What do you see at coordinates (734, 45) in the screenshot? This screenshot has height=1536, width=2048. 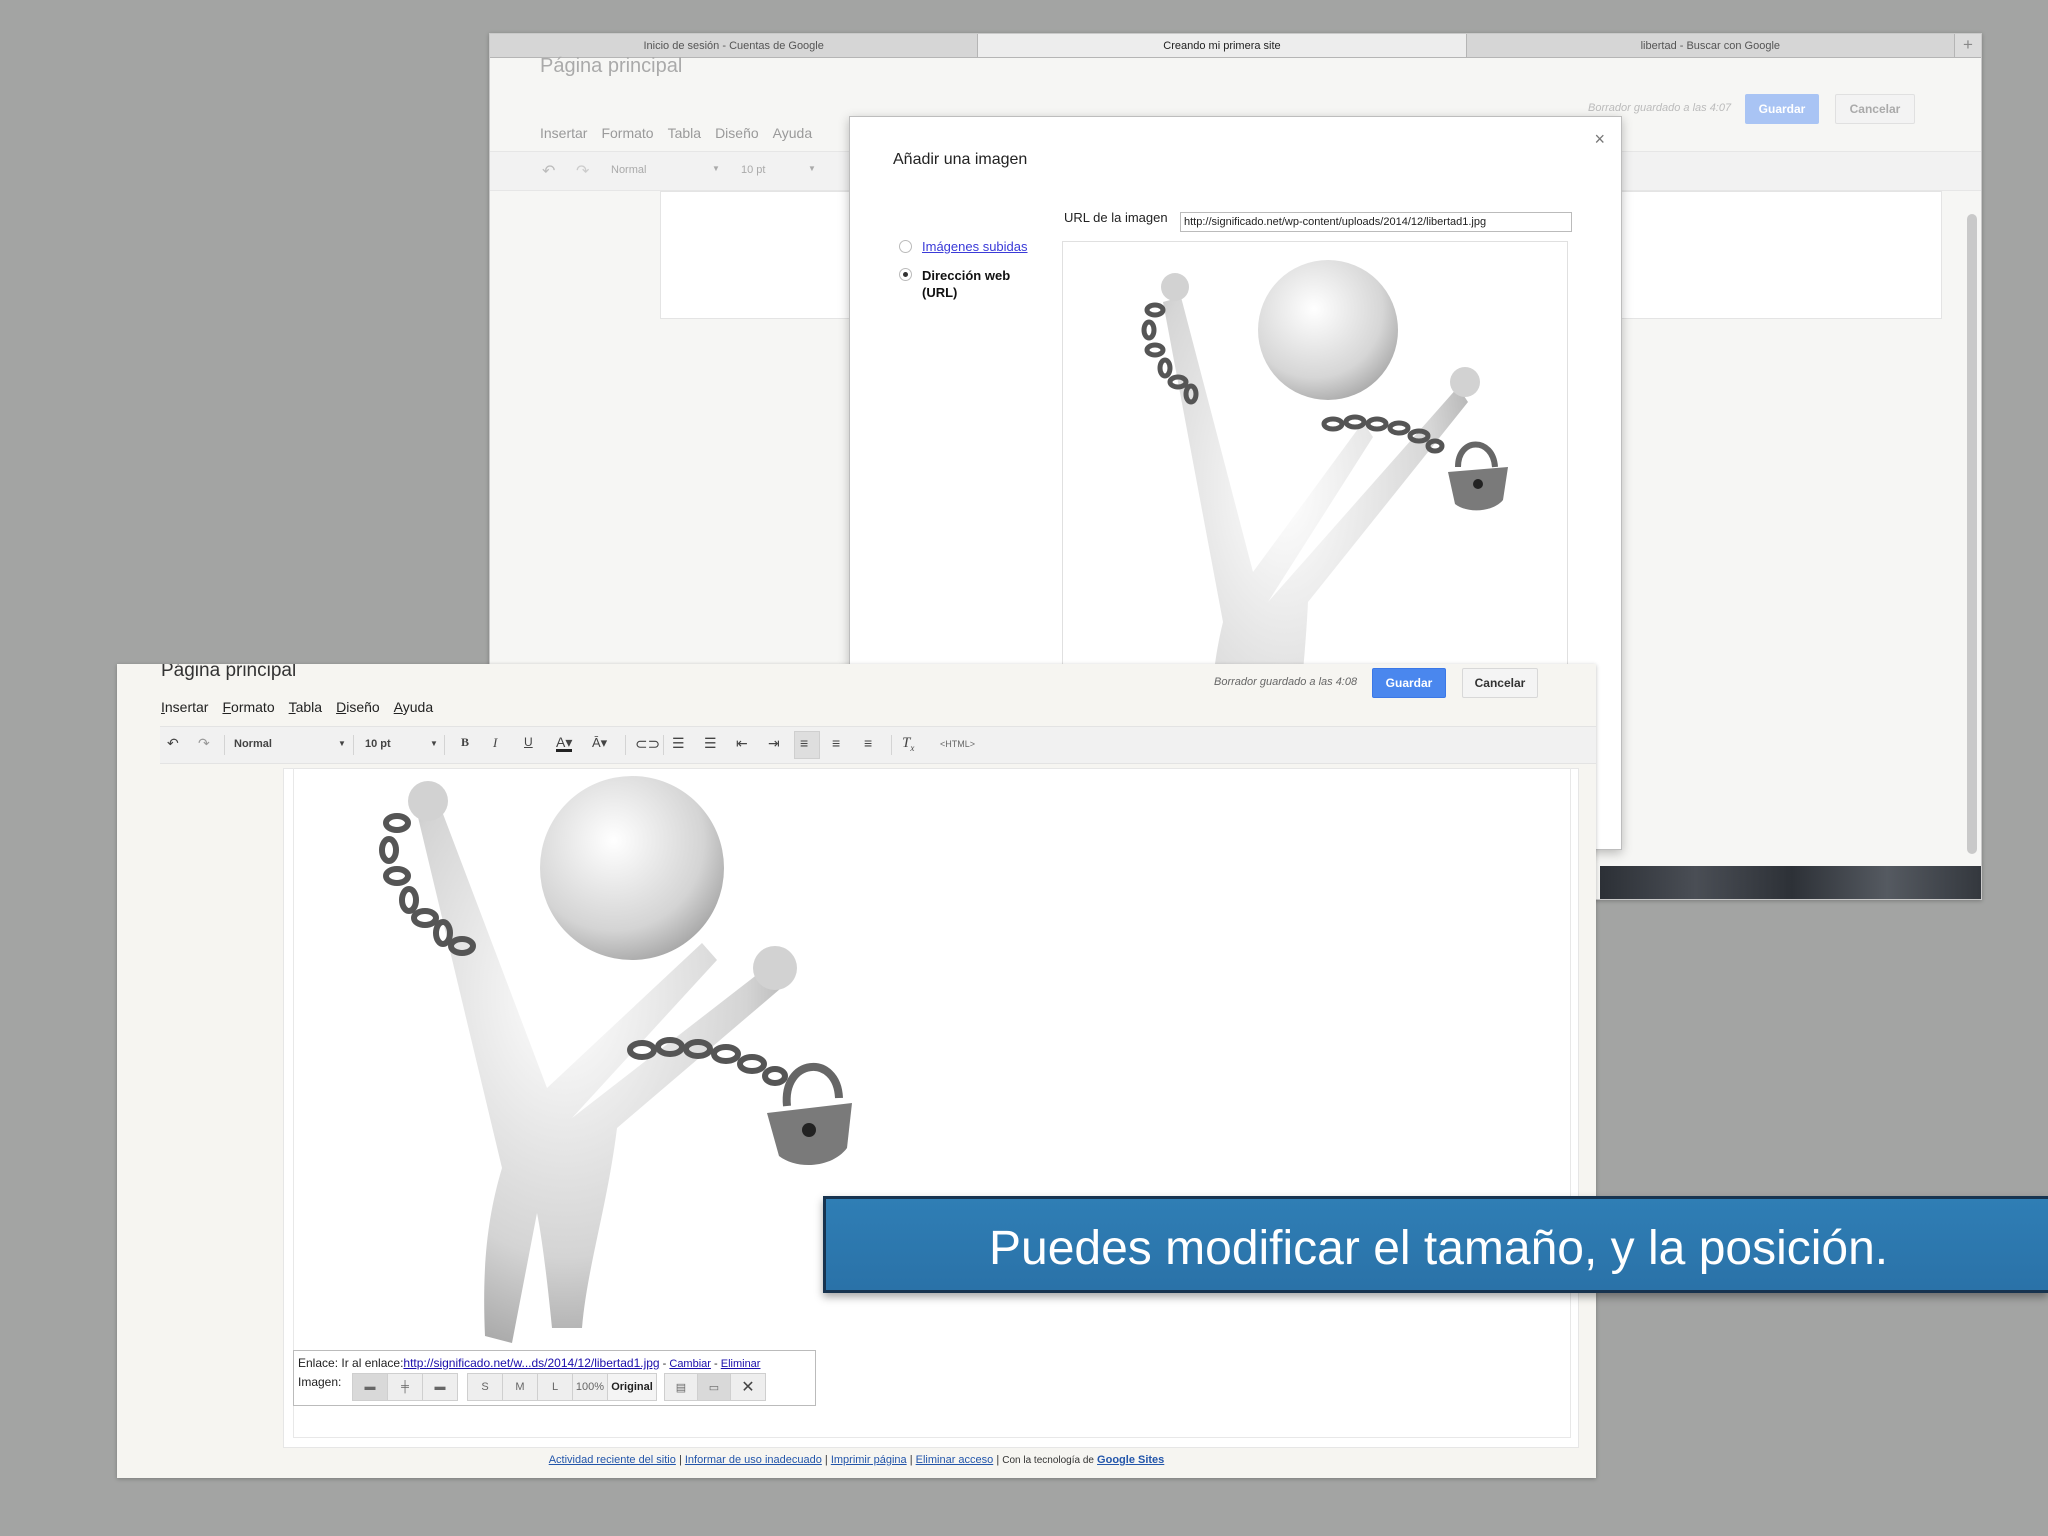 I see `tab-google-login: Inicio de sesión - Cuentas de Google` at bounding box center [734, 45].